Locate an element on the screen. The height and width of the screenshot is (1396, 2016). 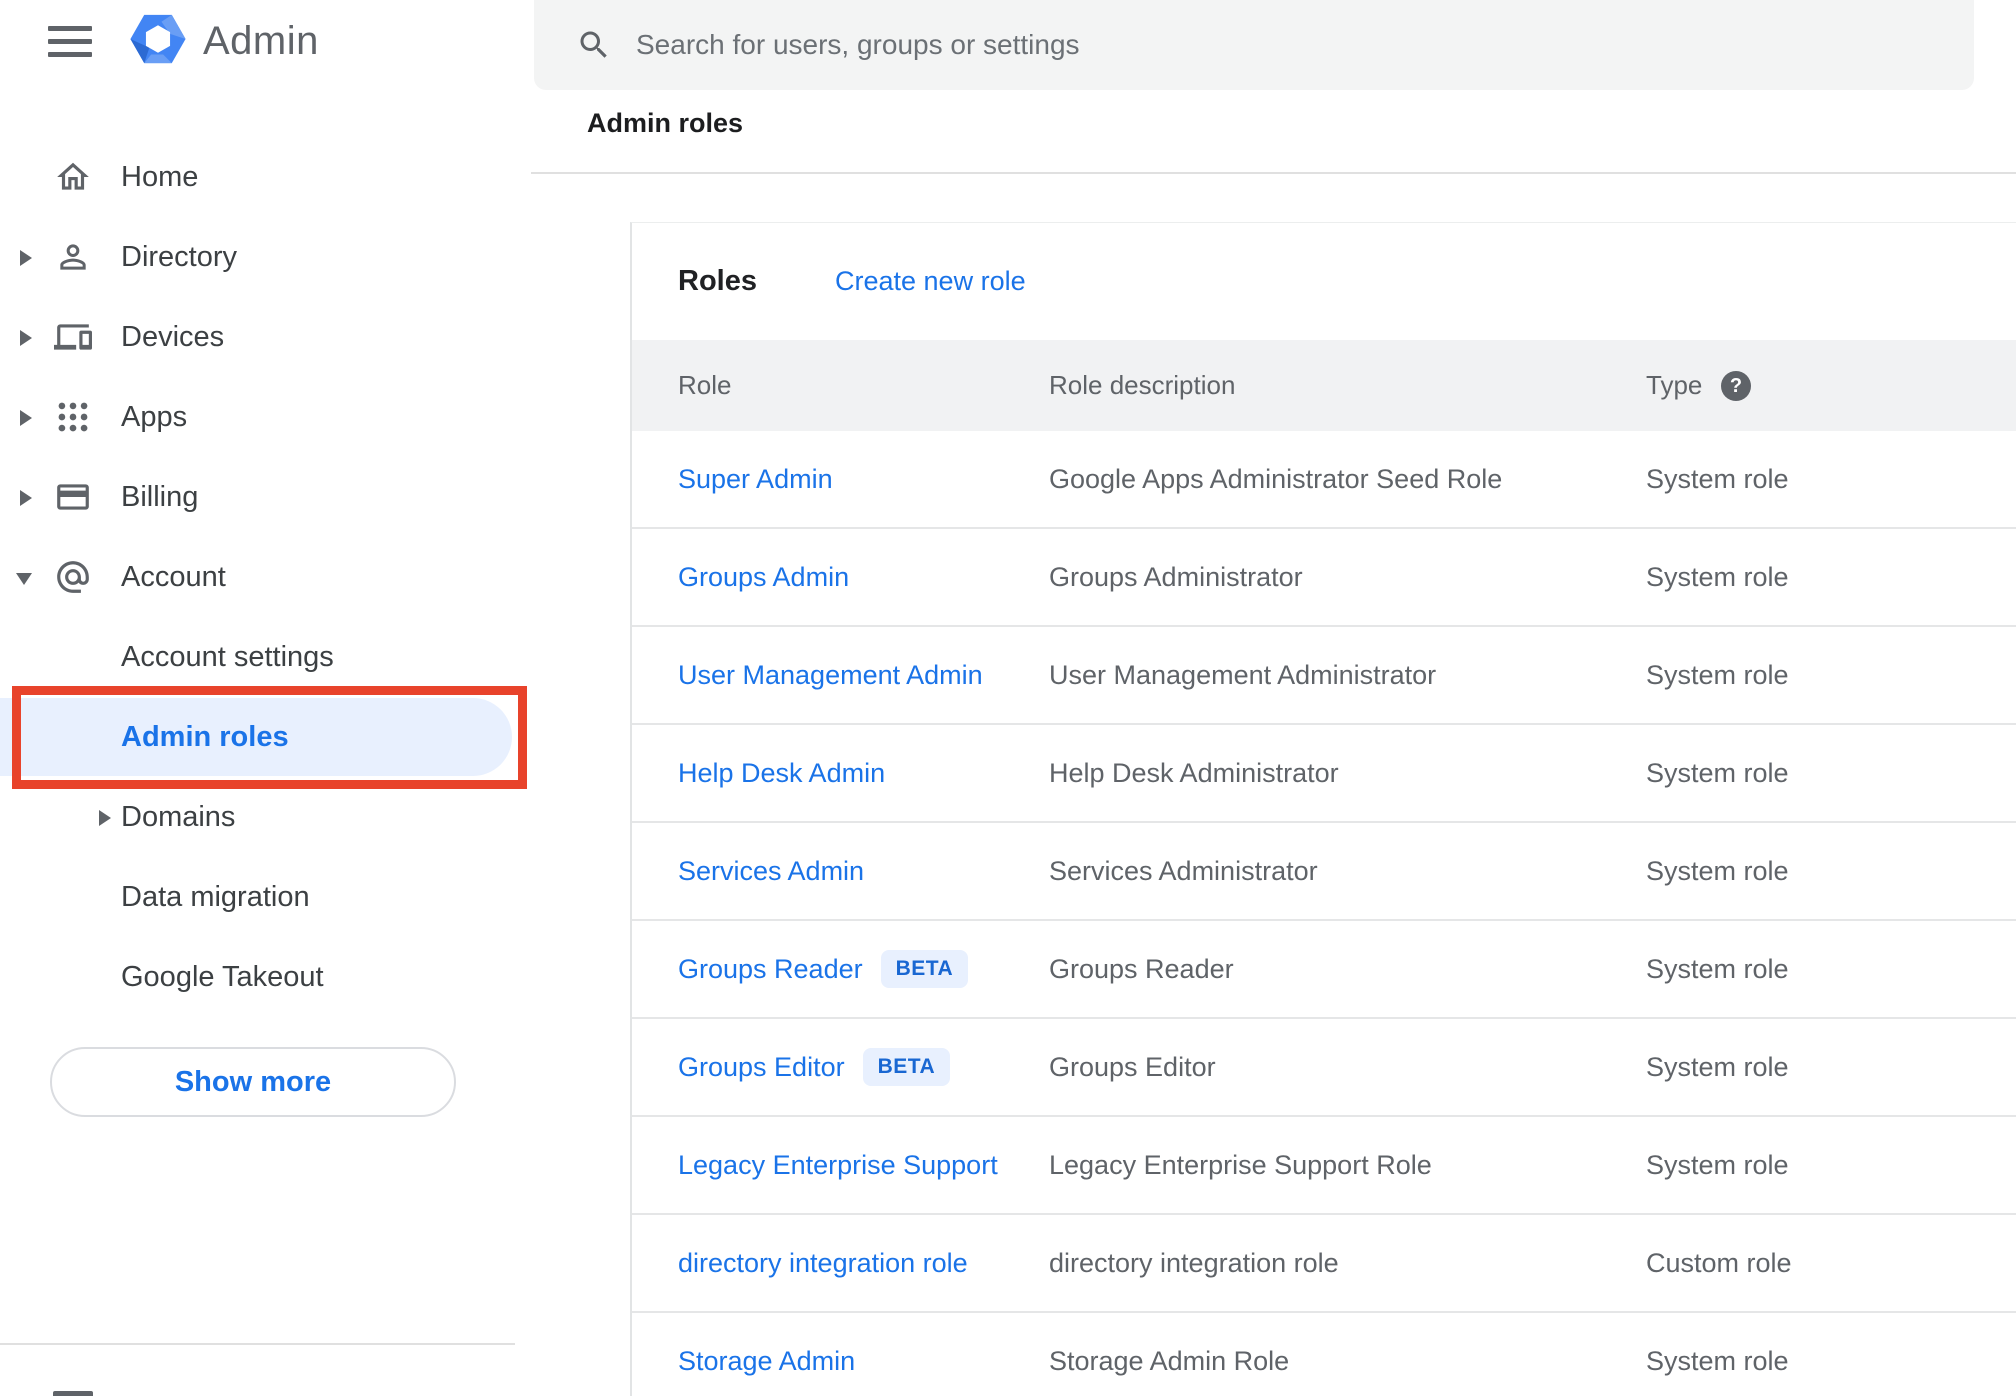
column-header-type: Type is located at coordinates (1674, 385).